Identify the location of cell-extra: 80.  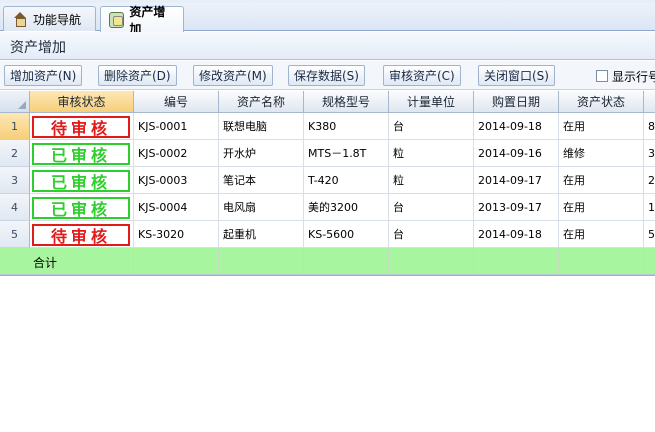
(649, 126).